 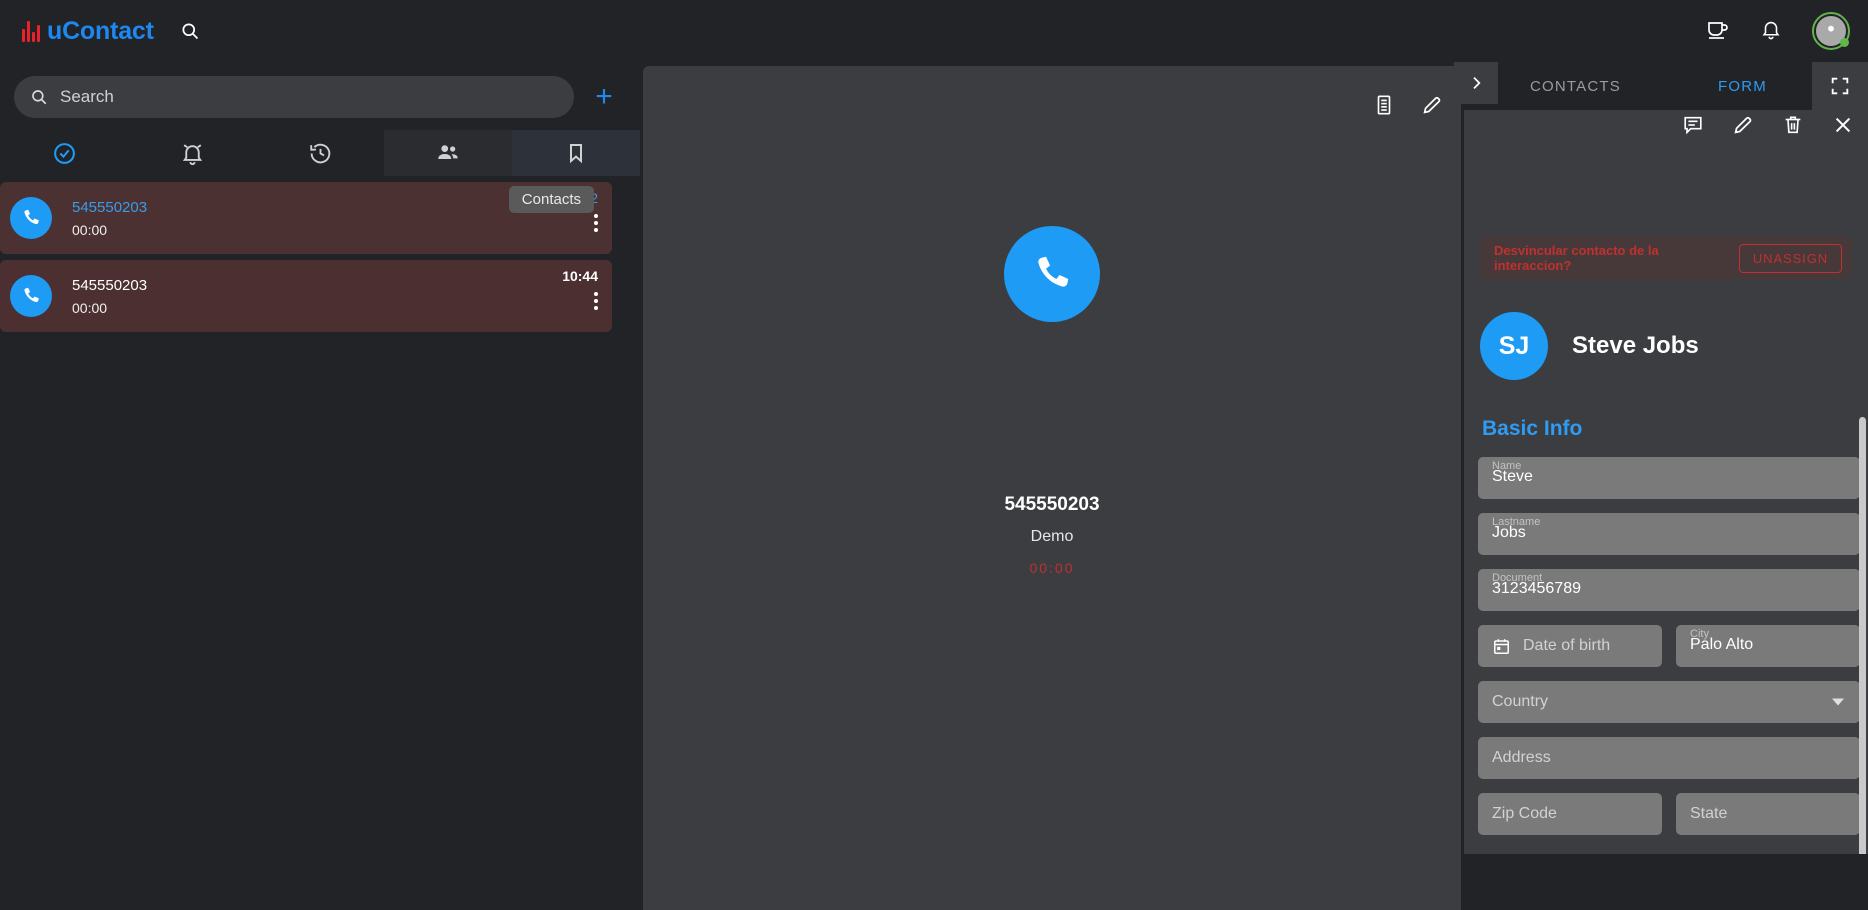 I want to click on delete-trash-icon, so click(x=1793, y=127).